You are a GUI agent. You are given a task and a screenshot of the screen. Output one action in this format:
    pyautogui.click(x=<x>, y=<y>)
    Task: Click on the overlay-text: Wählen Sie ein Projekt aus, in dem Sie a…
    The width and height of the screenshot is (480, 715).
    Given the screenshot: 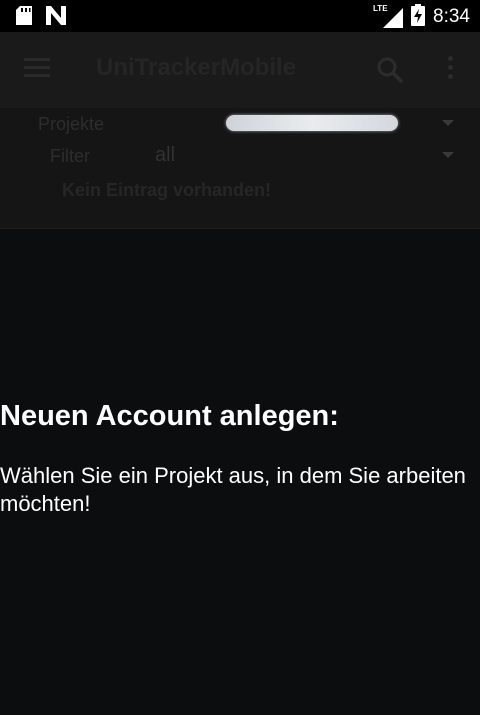 What is the action you would take?
    pyautogui.click(x=233, y=489)
    